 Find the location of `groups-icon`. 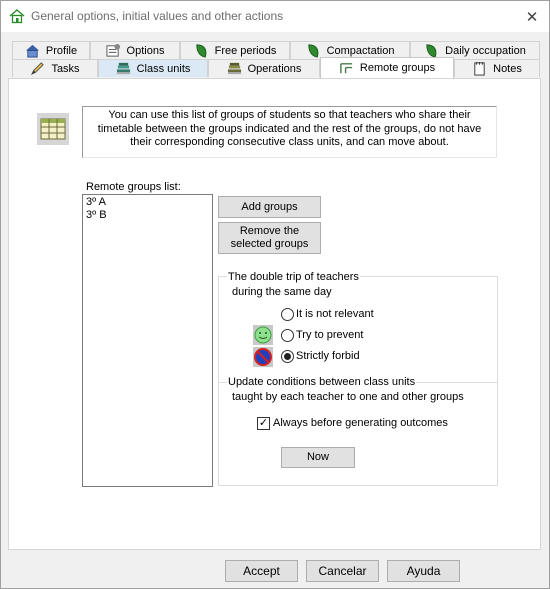

groups-icon is located at coordinates (346, 67).